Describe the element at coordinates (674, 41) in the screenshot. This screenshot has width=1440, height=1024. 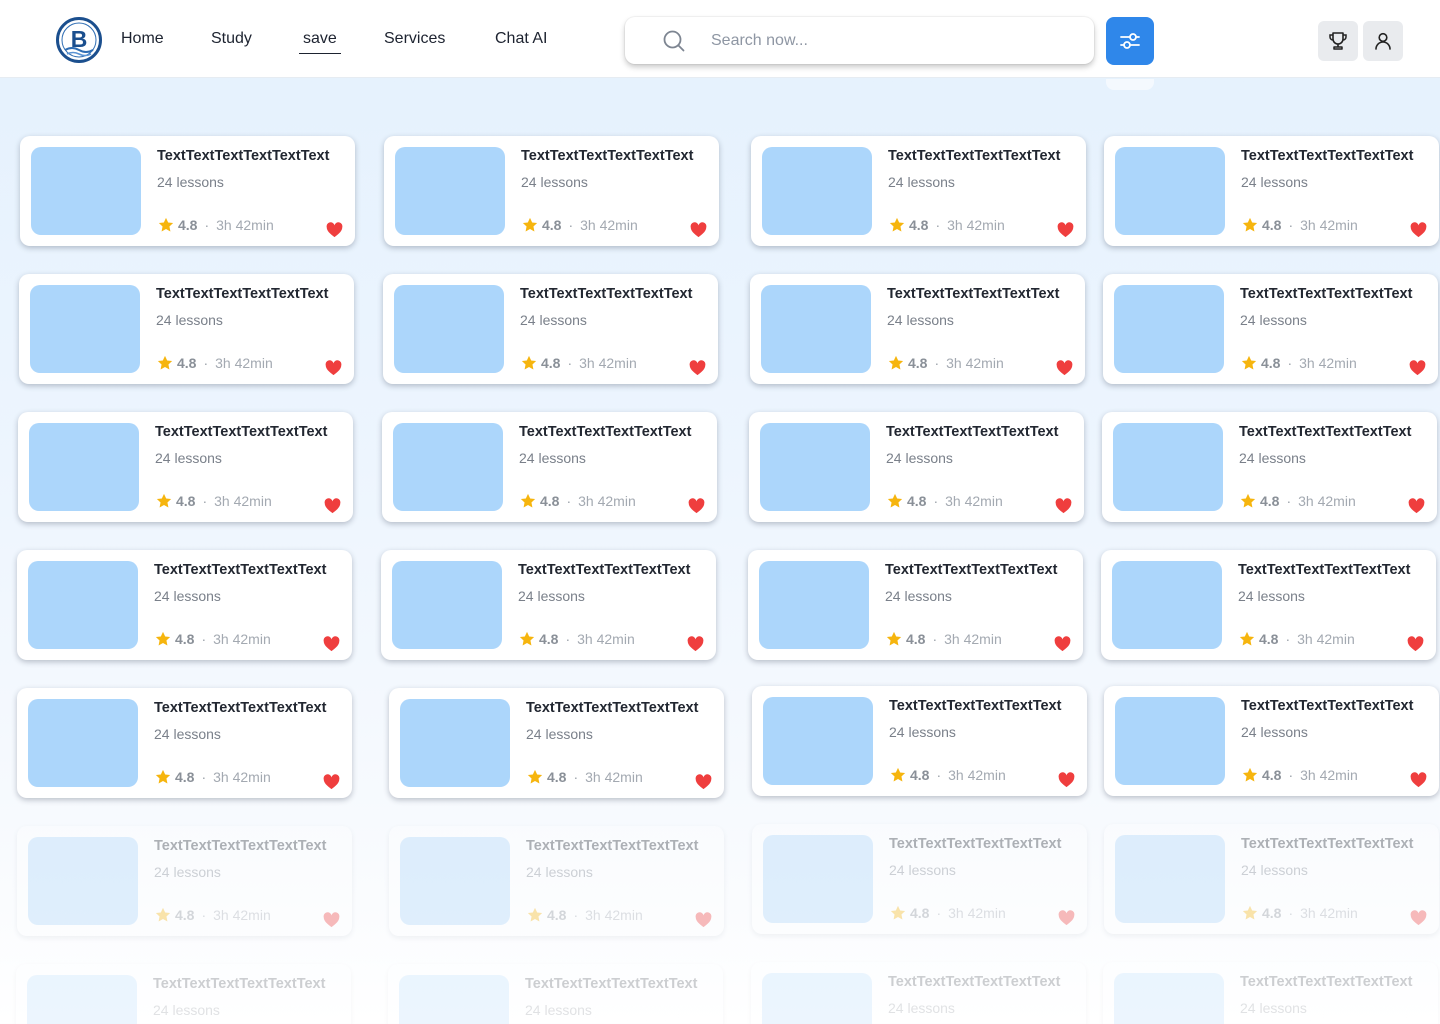
I see `search-icon` at that location.